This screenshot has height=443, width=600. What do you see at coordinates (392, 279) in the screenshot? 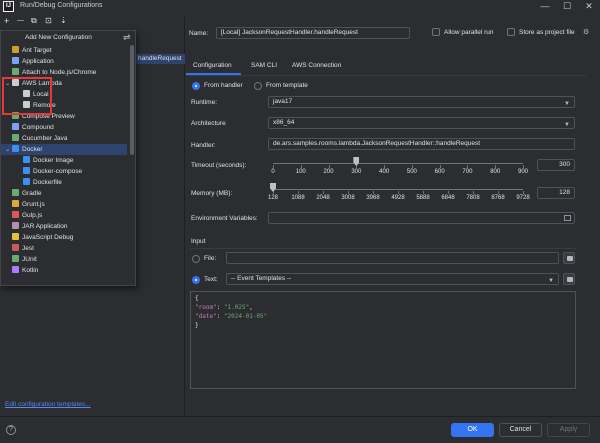
I see `event-templates-select: -- Event Templates -- ▼` at bounding box center [392, 279].